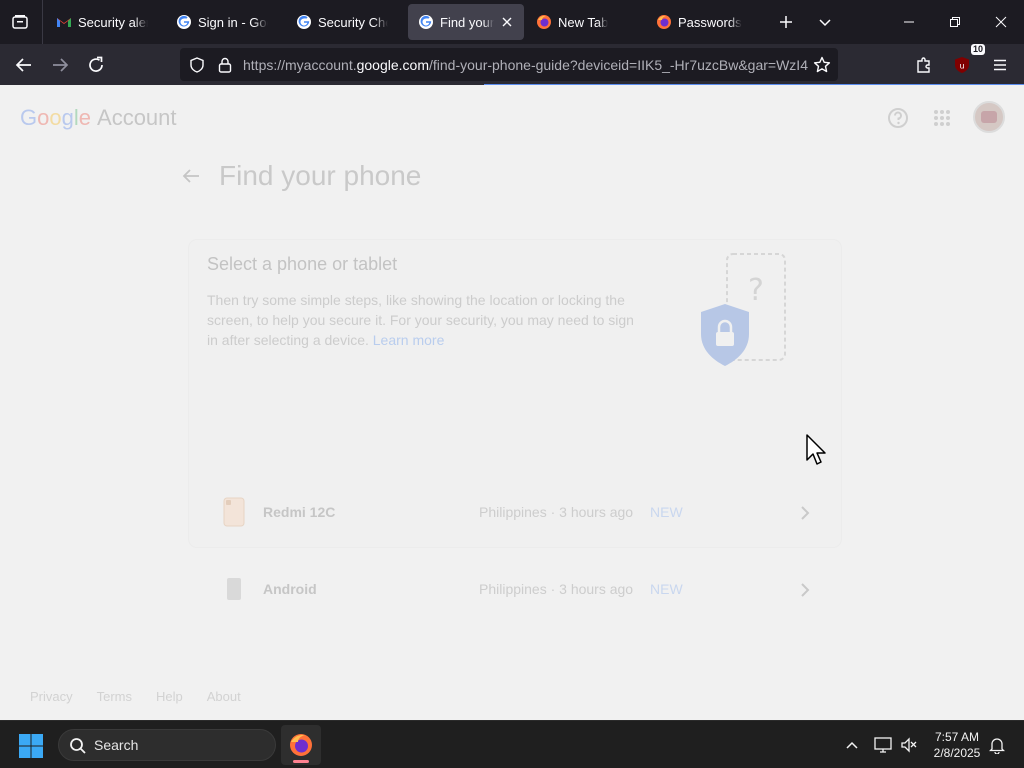 The image size is (1024, 768). What do you see at coordinates (909, 22) in the screenshot?
I see `minimize-window-icon` at bounding box center [909, 22].